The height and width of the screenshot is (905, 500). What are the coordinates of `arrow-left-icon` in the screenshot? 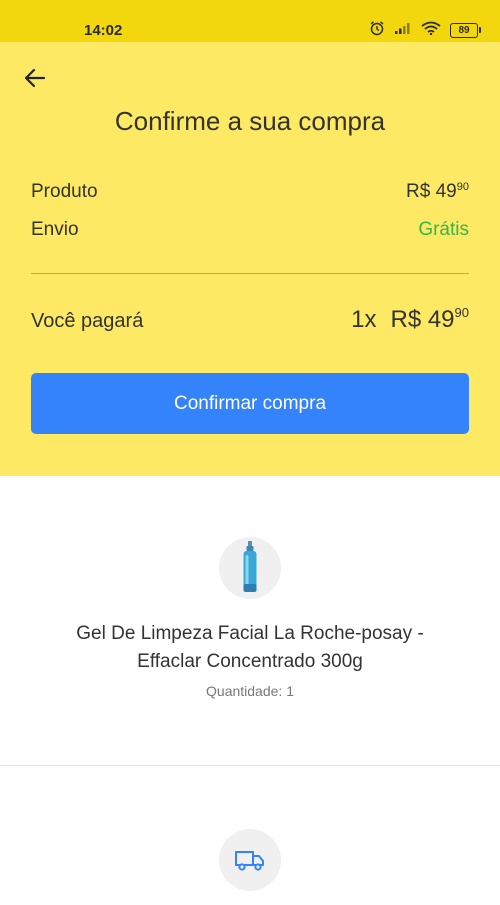 It's located at (35, 78).